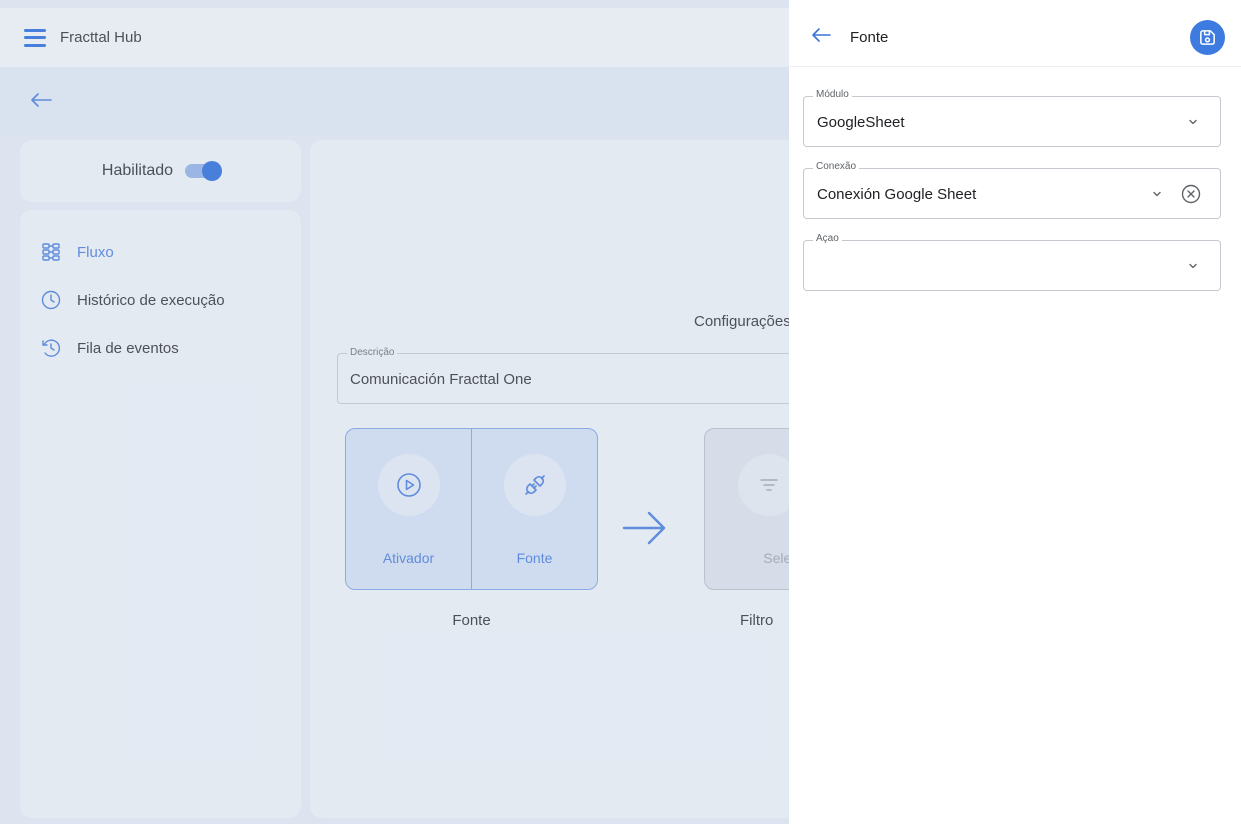 The height and width of the screenshot is (824, 1241). I want to click on filter-icon, so click(763, 485).